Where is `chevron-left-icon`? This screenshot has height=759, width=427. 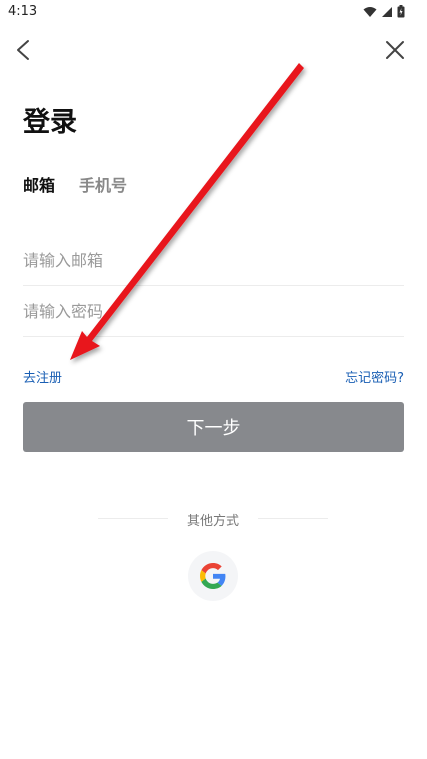 chevron-left-icon is located at coordinates (23, 50).